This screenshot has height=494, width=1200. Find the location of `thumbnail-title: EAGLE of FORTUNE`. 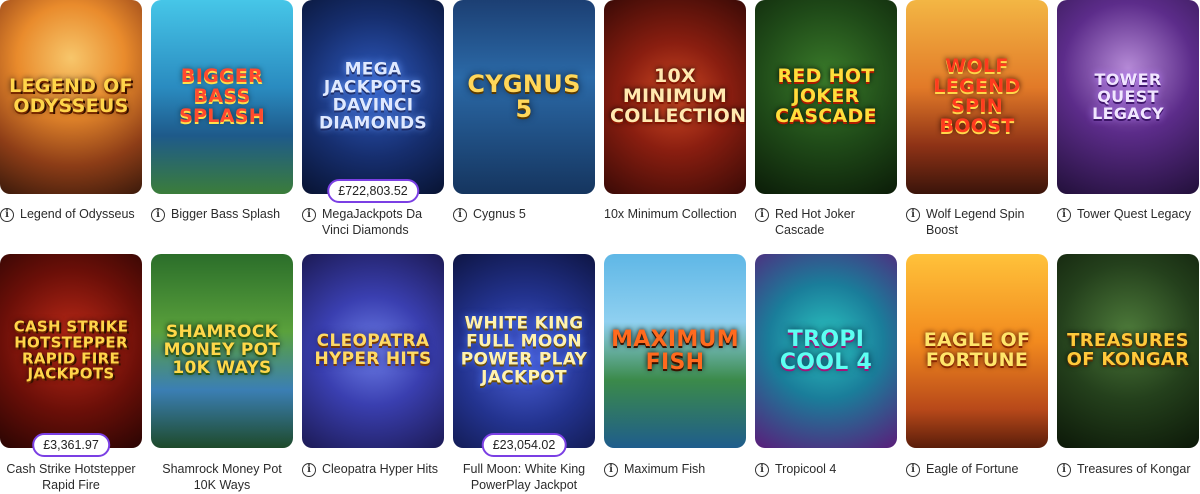

thumbnail-title: EAGLE of FORTUNE is located at coordinates (977, 350).